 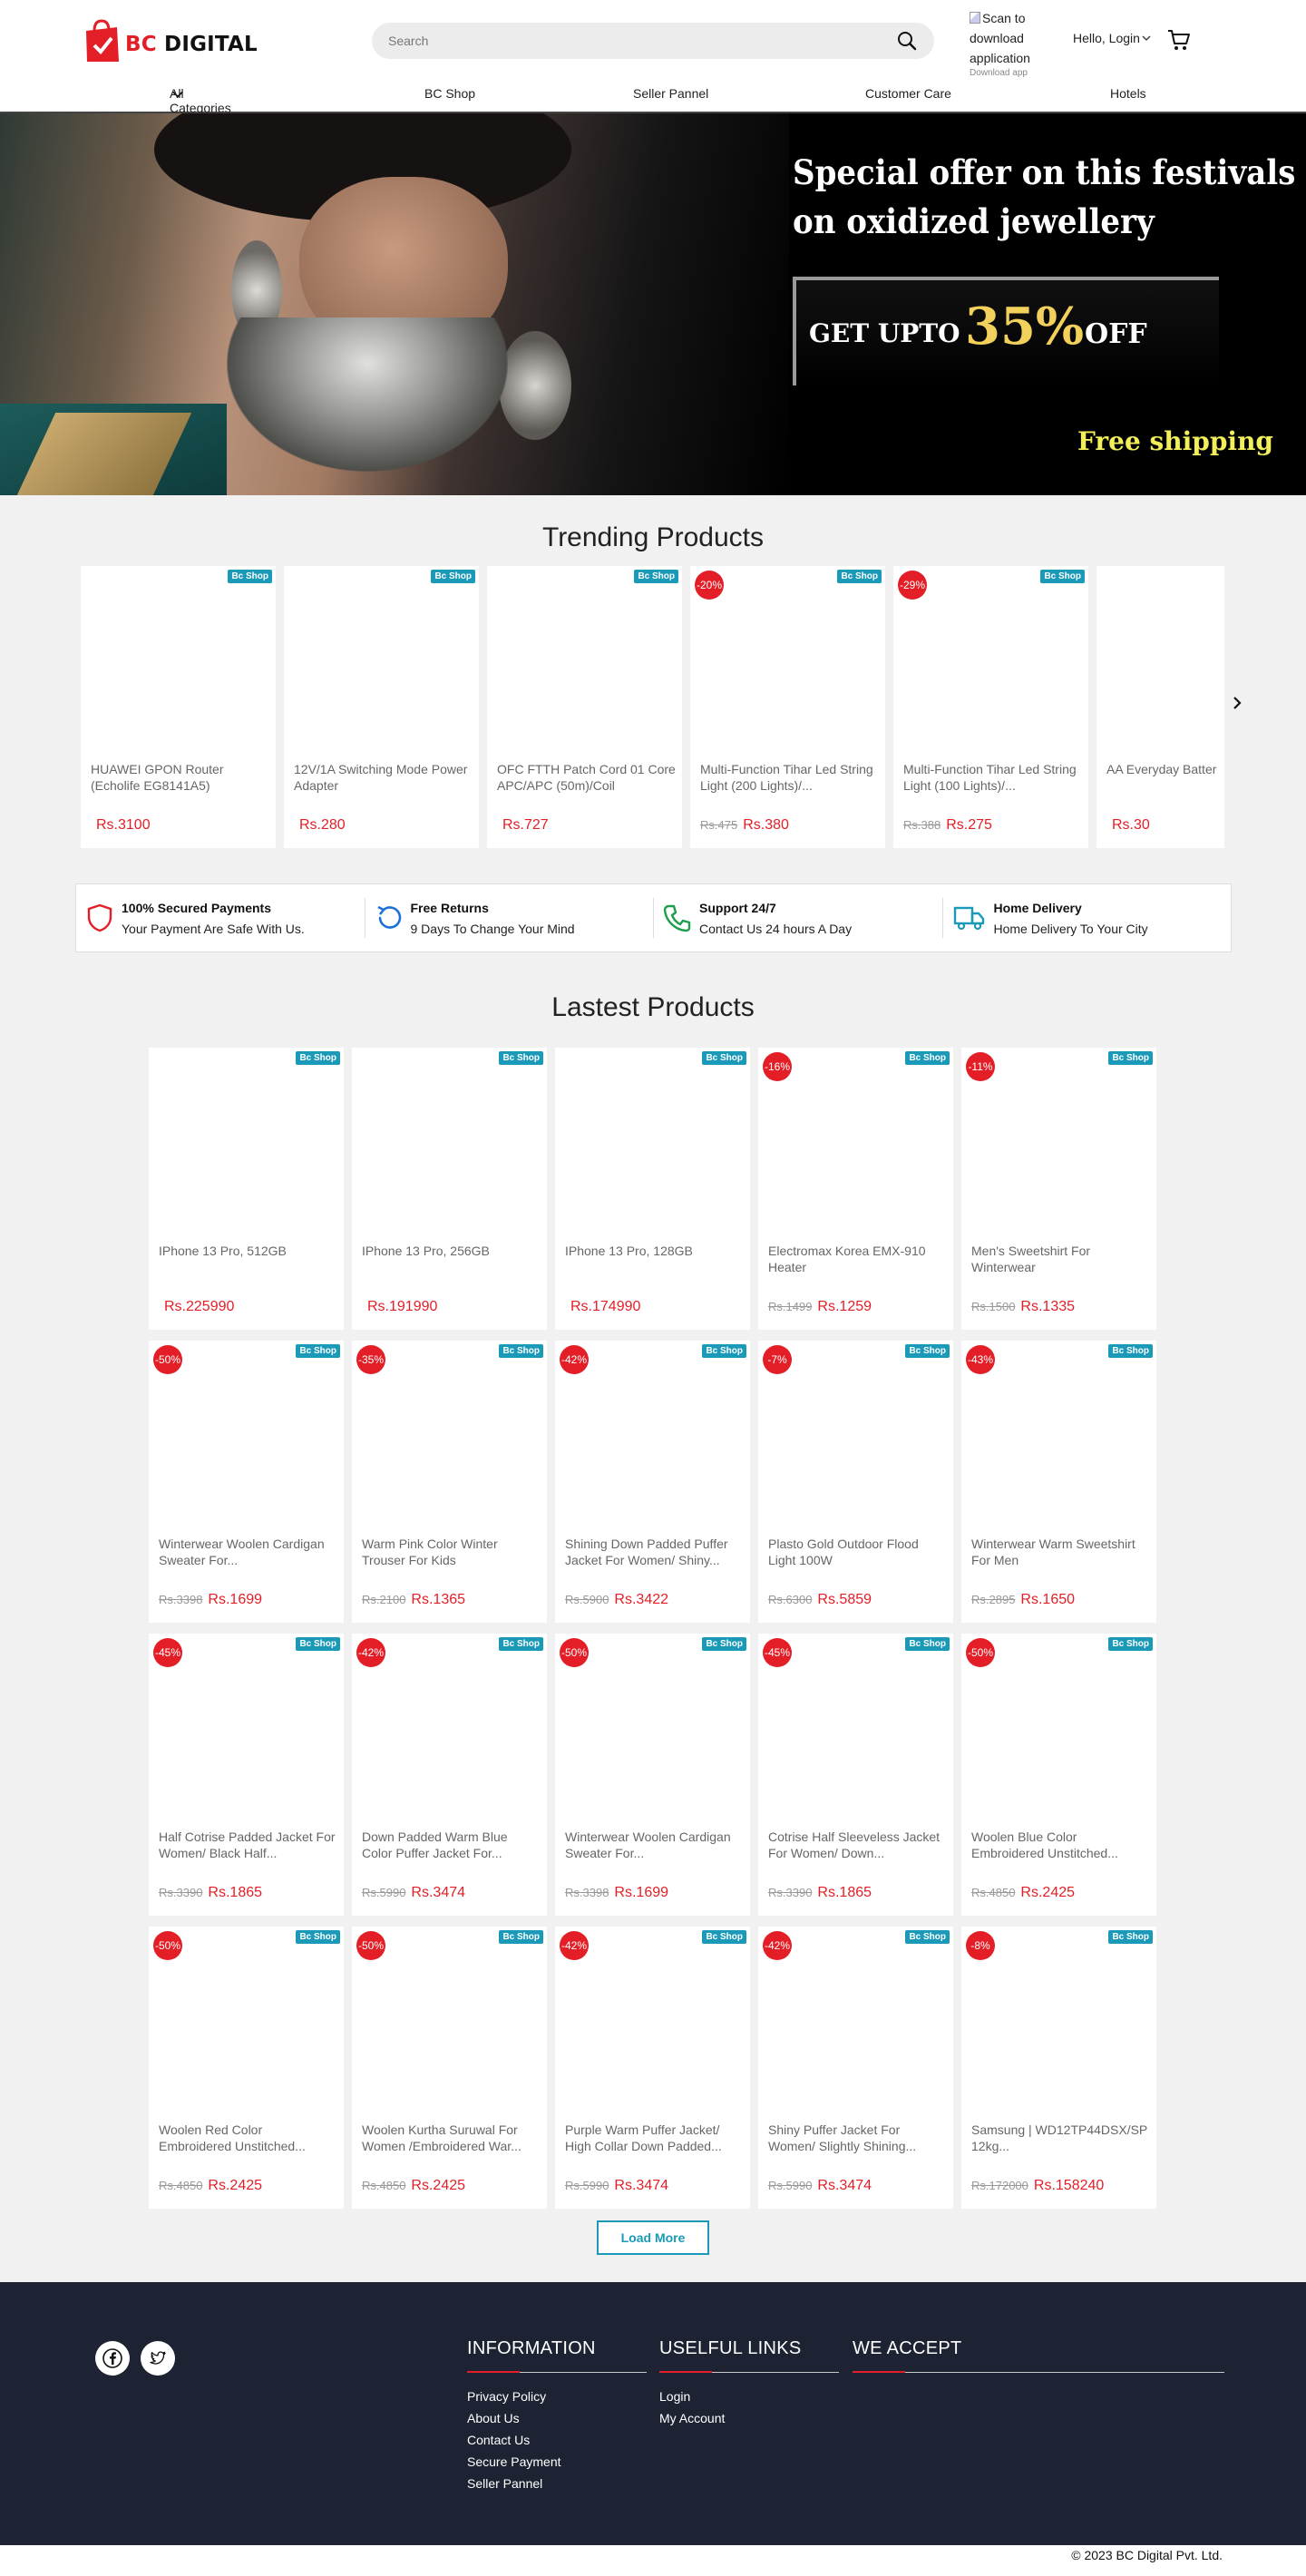 What do you see at coordinates (857, 1259) in the screenshot?
I see `product-name: Electromax Korea EMX-910 Heater` at bounding box center [857, 1259].